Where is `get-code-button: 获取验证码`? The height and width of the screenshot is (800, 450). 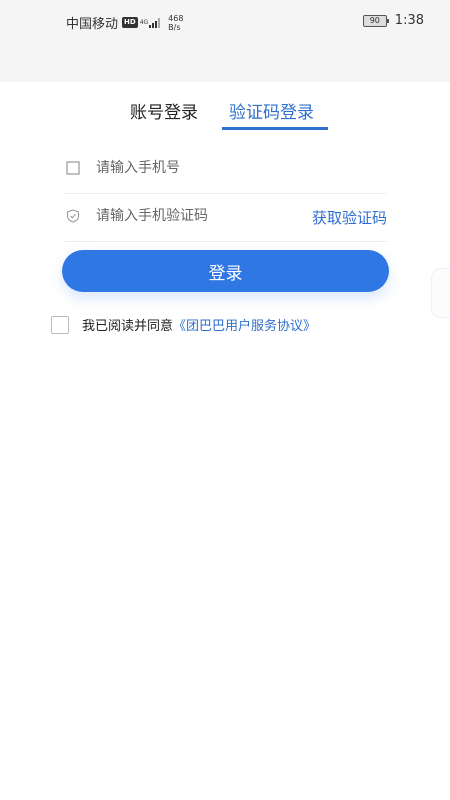
get-code-button: 获取验证码 is located at coordinates (349, 217).